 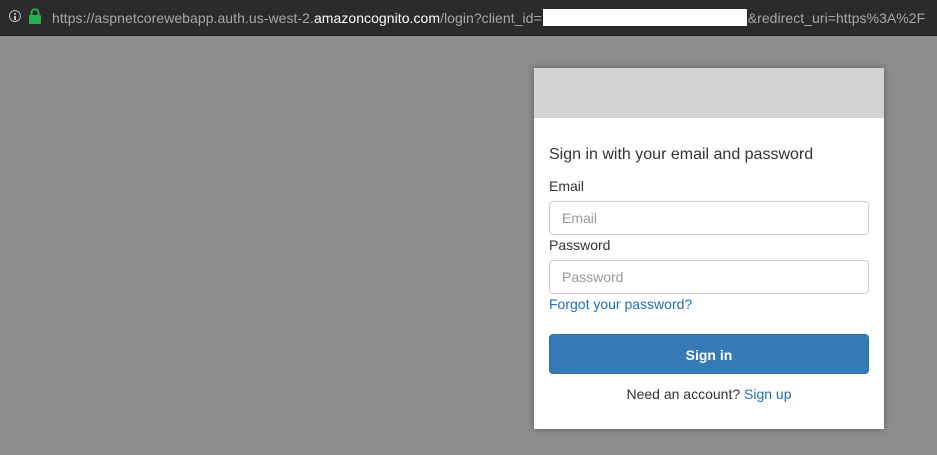 What do you see at coordinates (709, 277) in the screenshot?
I see `password-field` at bounding box center [709, 277].